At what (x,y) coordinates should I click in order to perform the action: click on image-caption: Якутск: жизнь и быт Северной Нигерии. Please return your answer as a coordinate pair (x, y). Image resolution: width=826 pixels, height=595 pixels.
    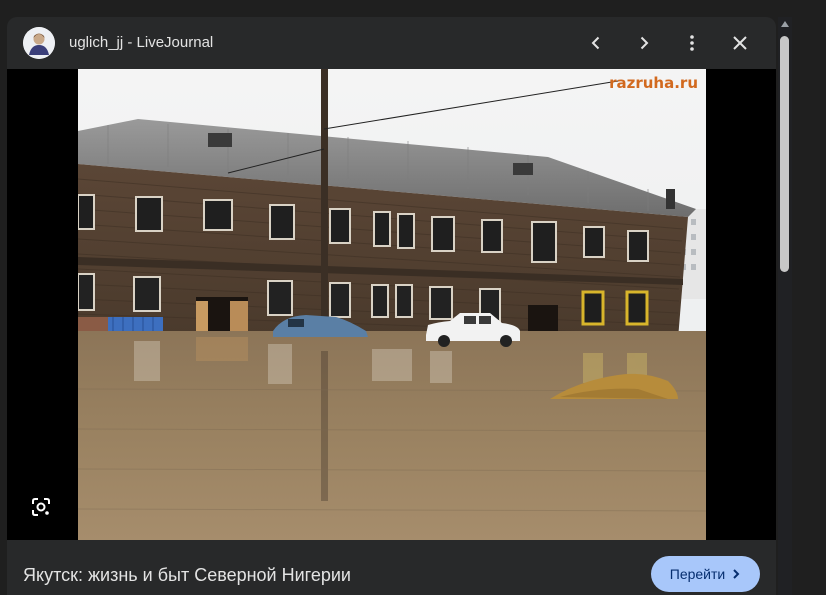
    Looking at the image, I should click on (187, 575).